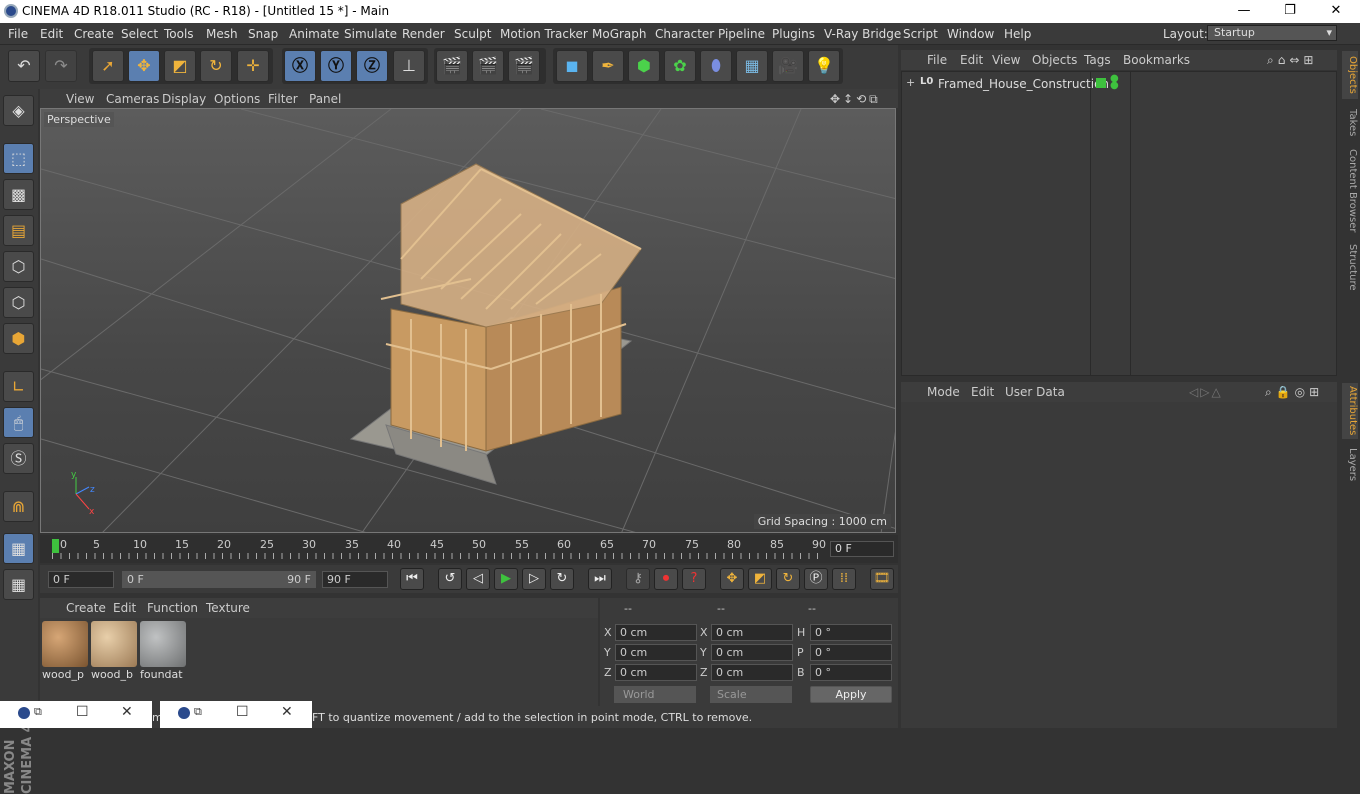 This screenshot has height=794, width=1360. I want to click on rotation-h-field: 0 °, so click(851, 632).